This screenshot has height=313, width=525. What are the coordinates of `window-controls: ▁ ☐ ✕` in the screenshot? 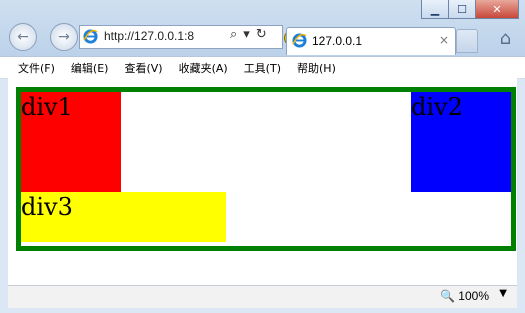 It's located at (470, 9).